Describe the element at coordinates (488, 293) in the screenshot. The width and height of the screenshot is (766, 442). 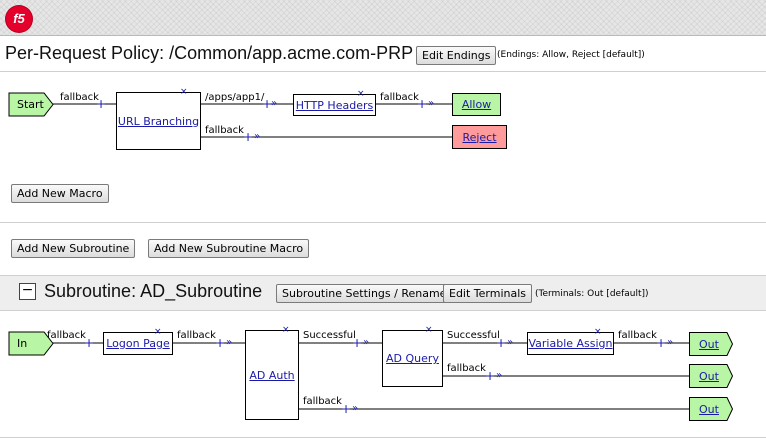
I see `edit-terminals-button: Edit Terminals` at that location.